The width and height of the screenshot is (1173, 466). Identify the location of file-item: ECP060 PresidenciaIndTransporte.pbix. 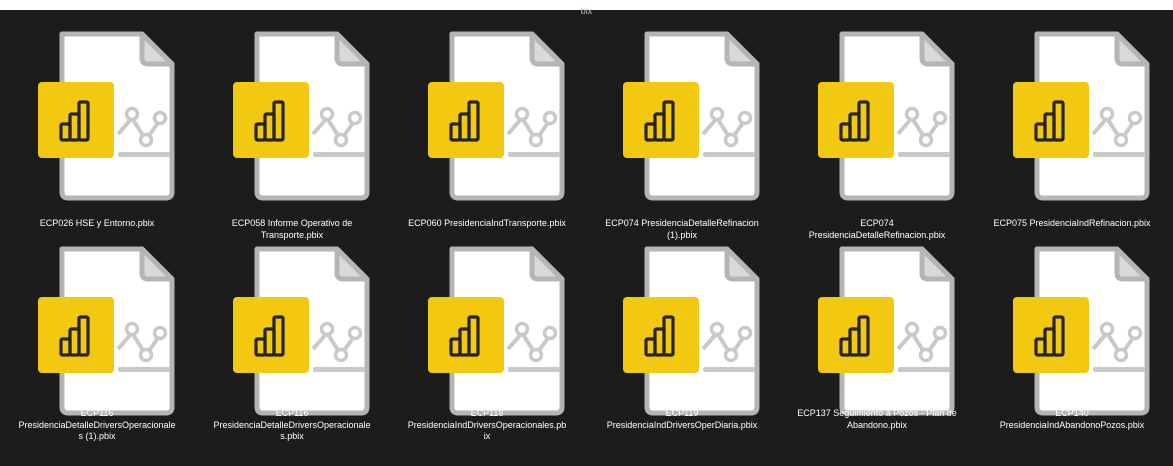
(487, 134).